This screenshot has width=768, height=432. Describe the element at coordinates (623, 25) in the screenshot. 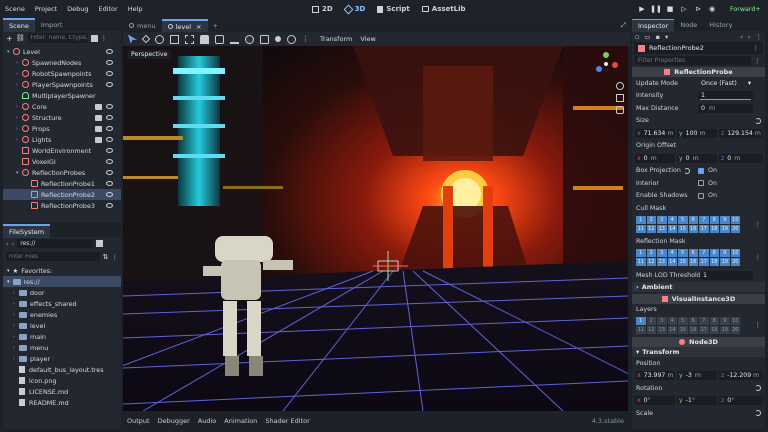

I see `distraction-free-icon: ⤢` at that location.